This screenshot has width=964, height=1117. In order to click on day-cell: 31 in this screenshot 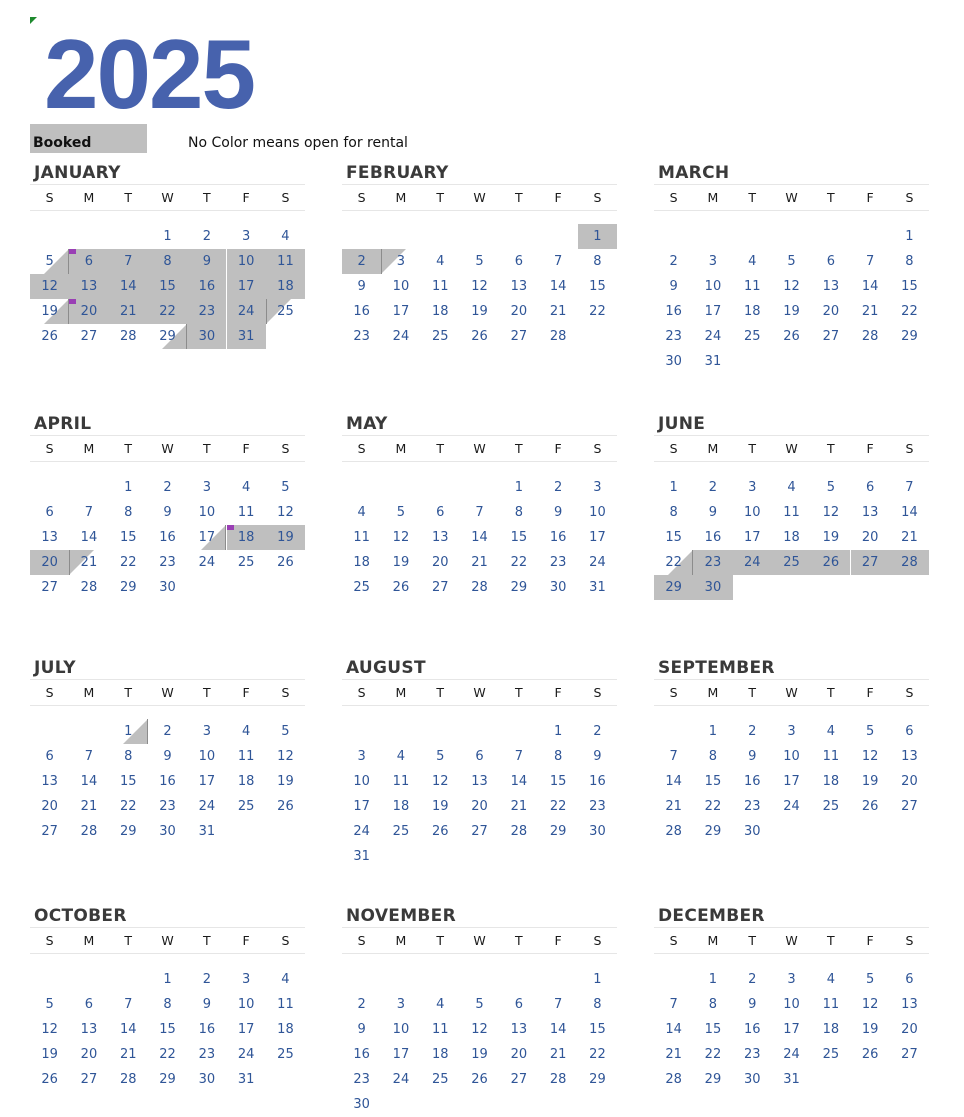, I will do `click(712, 361)`.